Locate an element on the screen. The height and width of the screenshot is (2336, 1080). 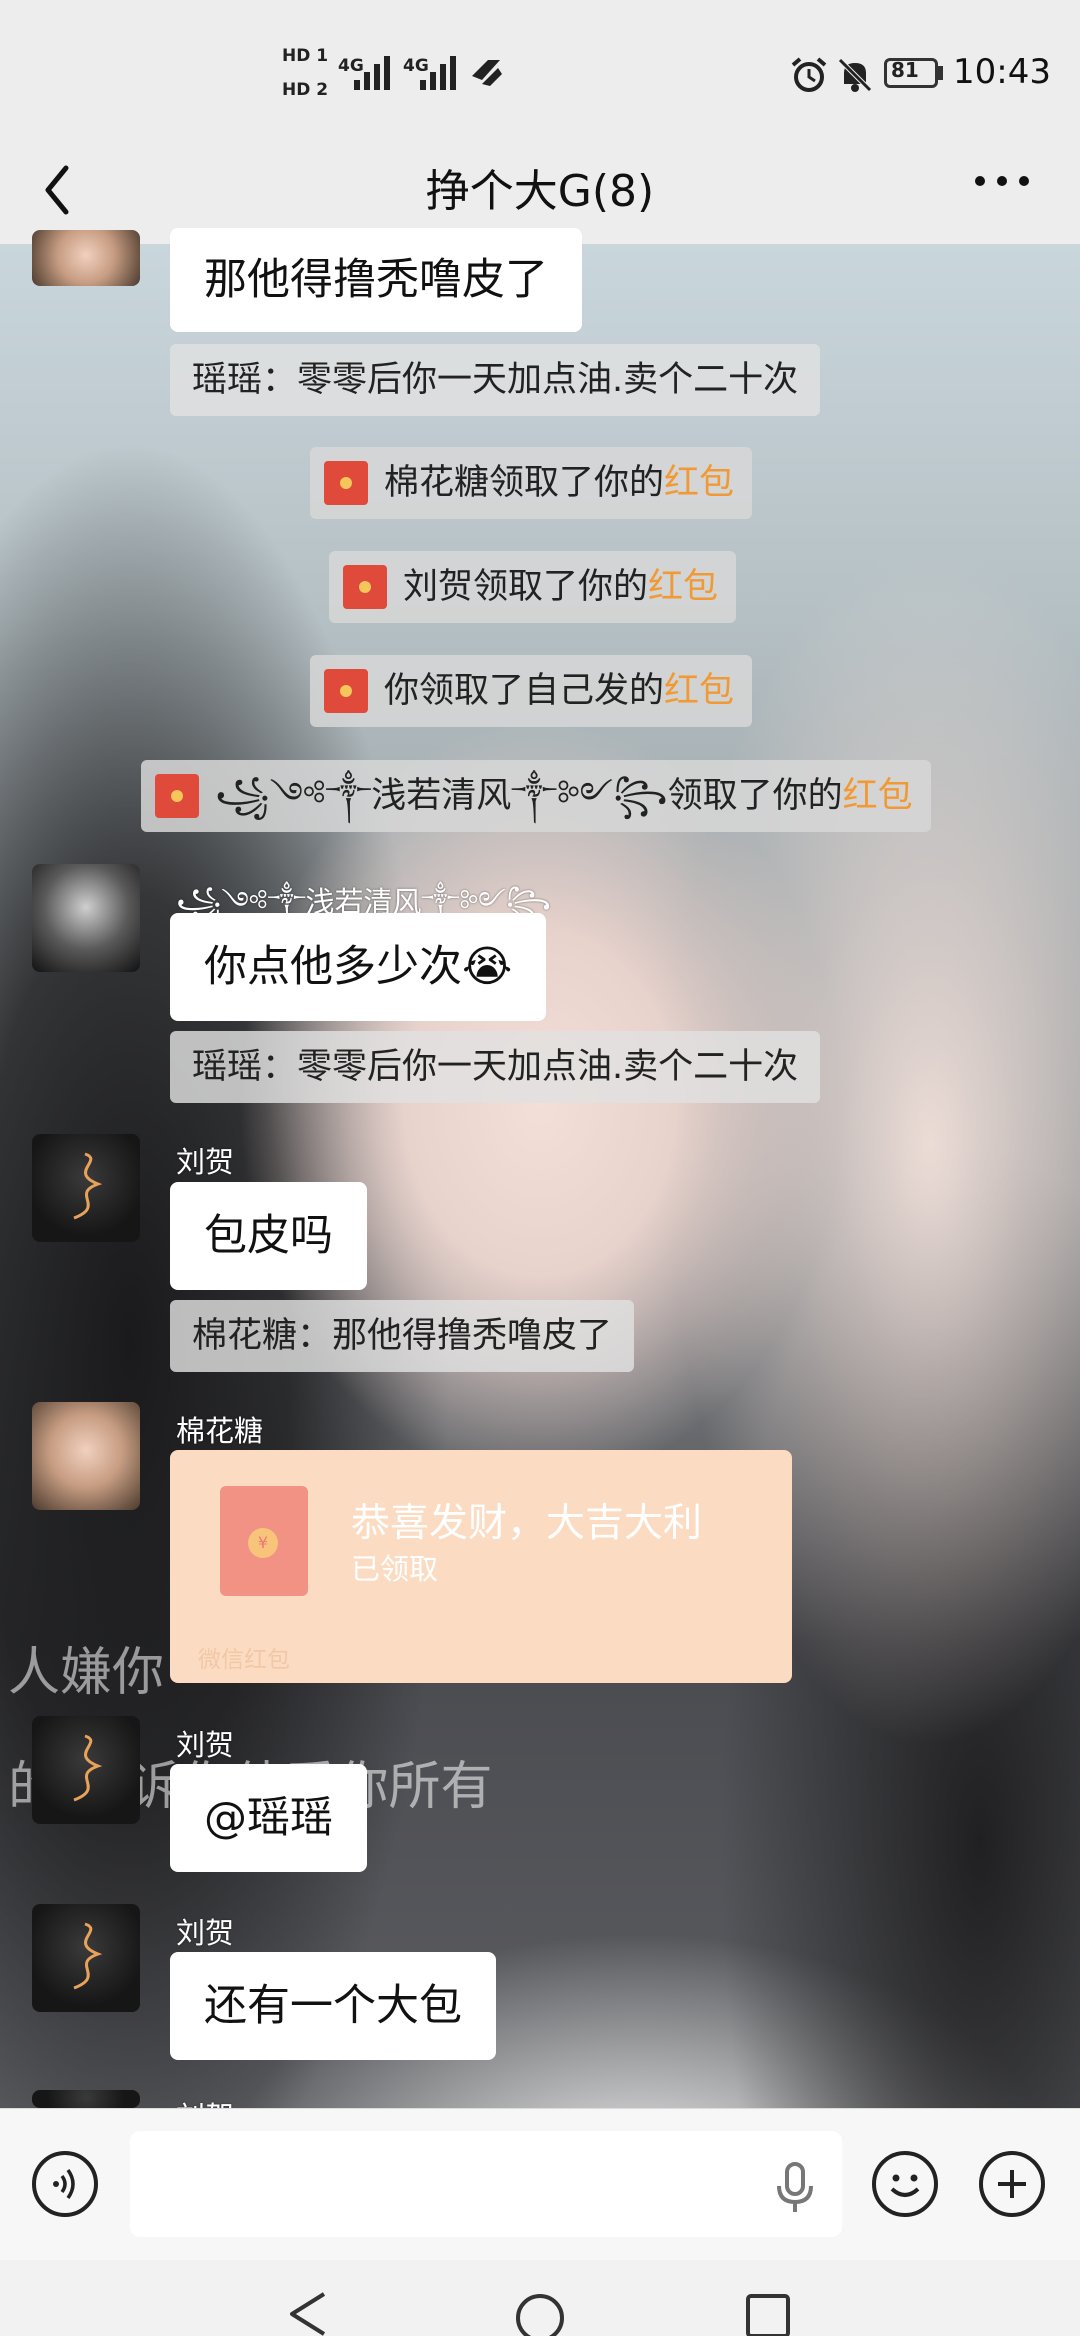
system-notice: 你领取了自己发的红包 is located at coordinates (531, 691).